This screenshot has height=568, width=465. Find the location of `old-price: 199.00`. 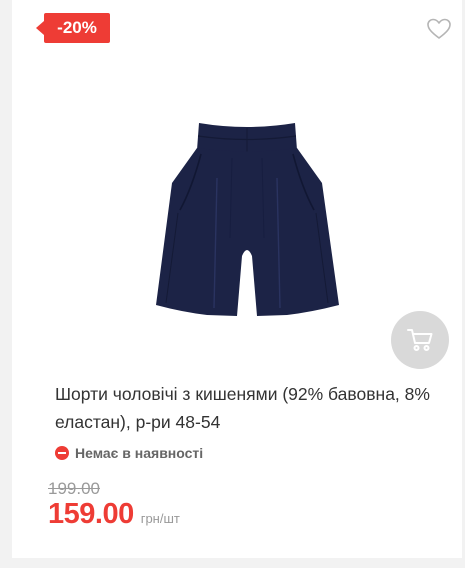

old-price: 199.00 is located at coordinates (74, 488).